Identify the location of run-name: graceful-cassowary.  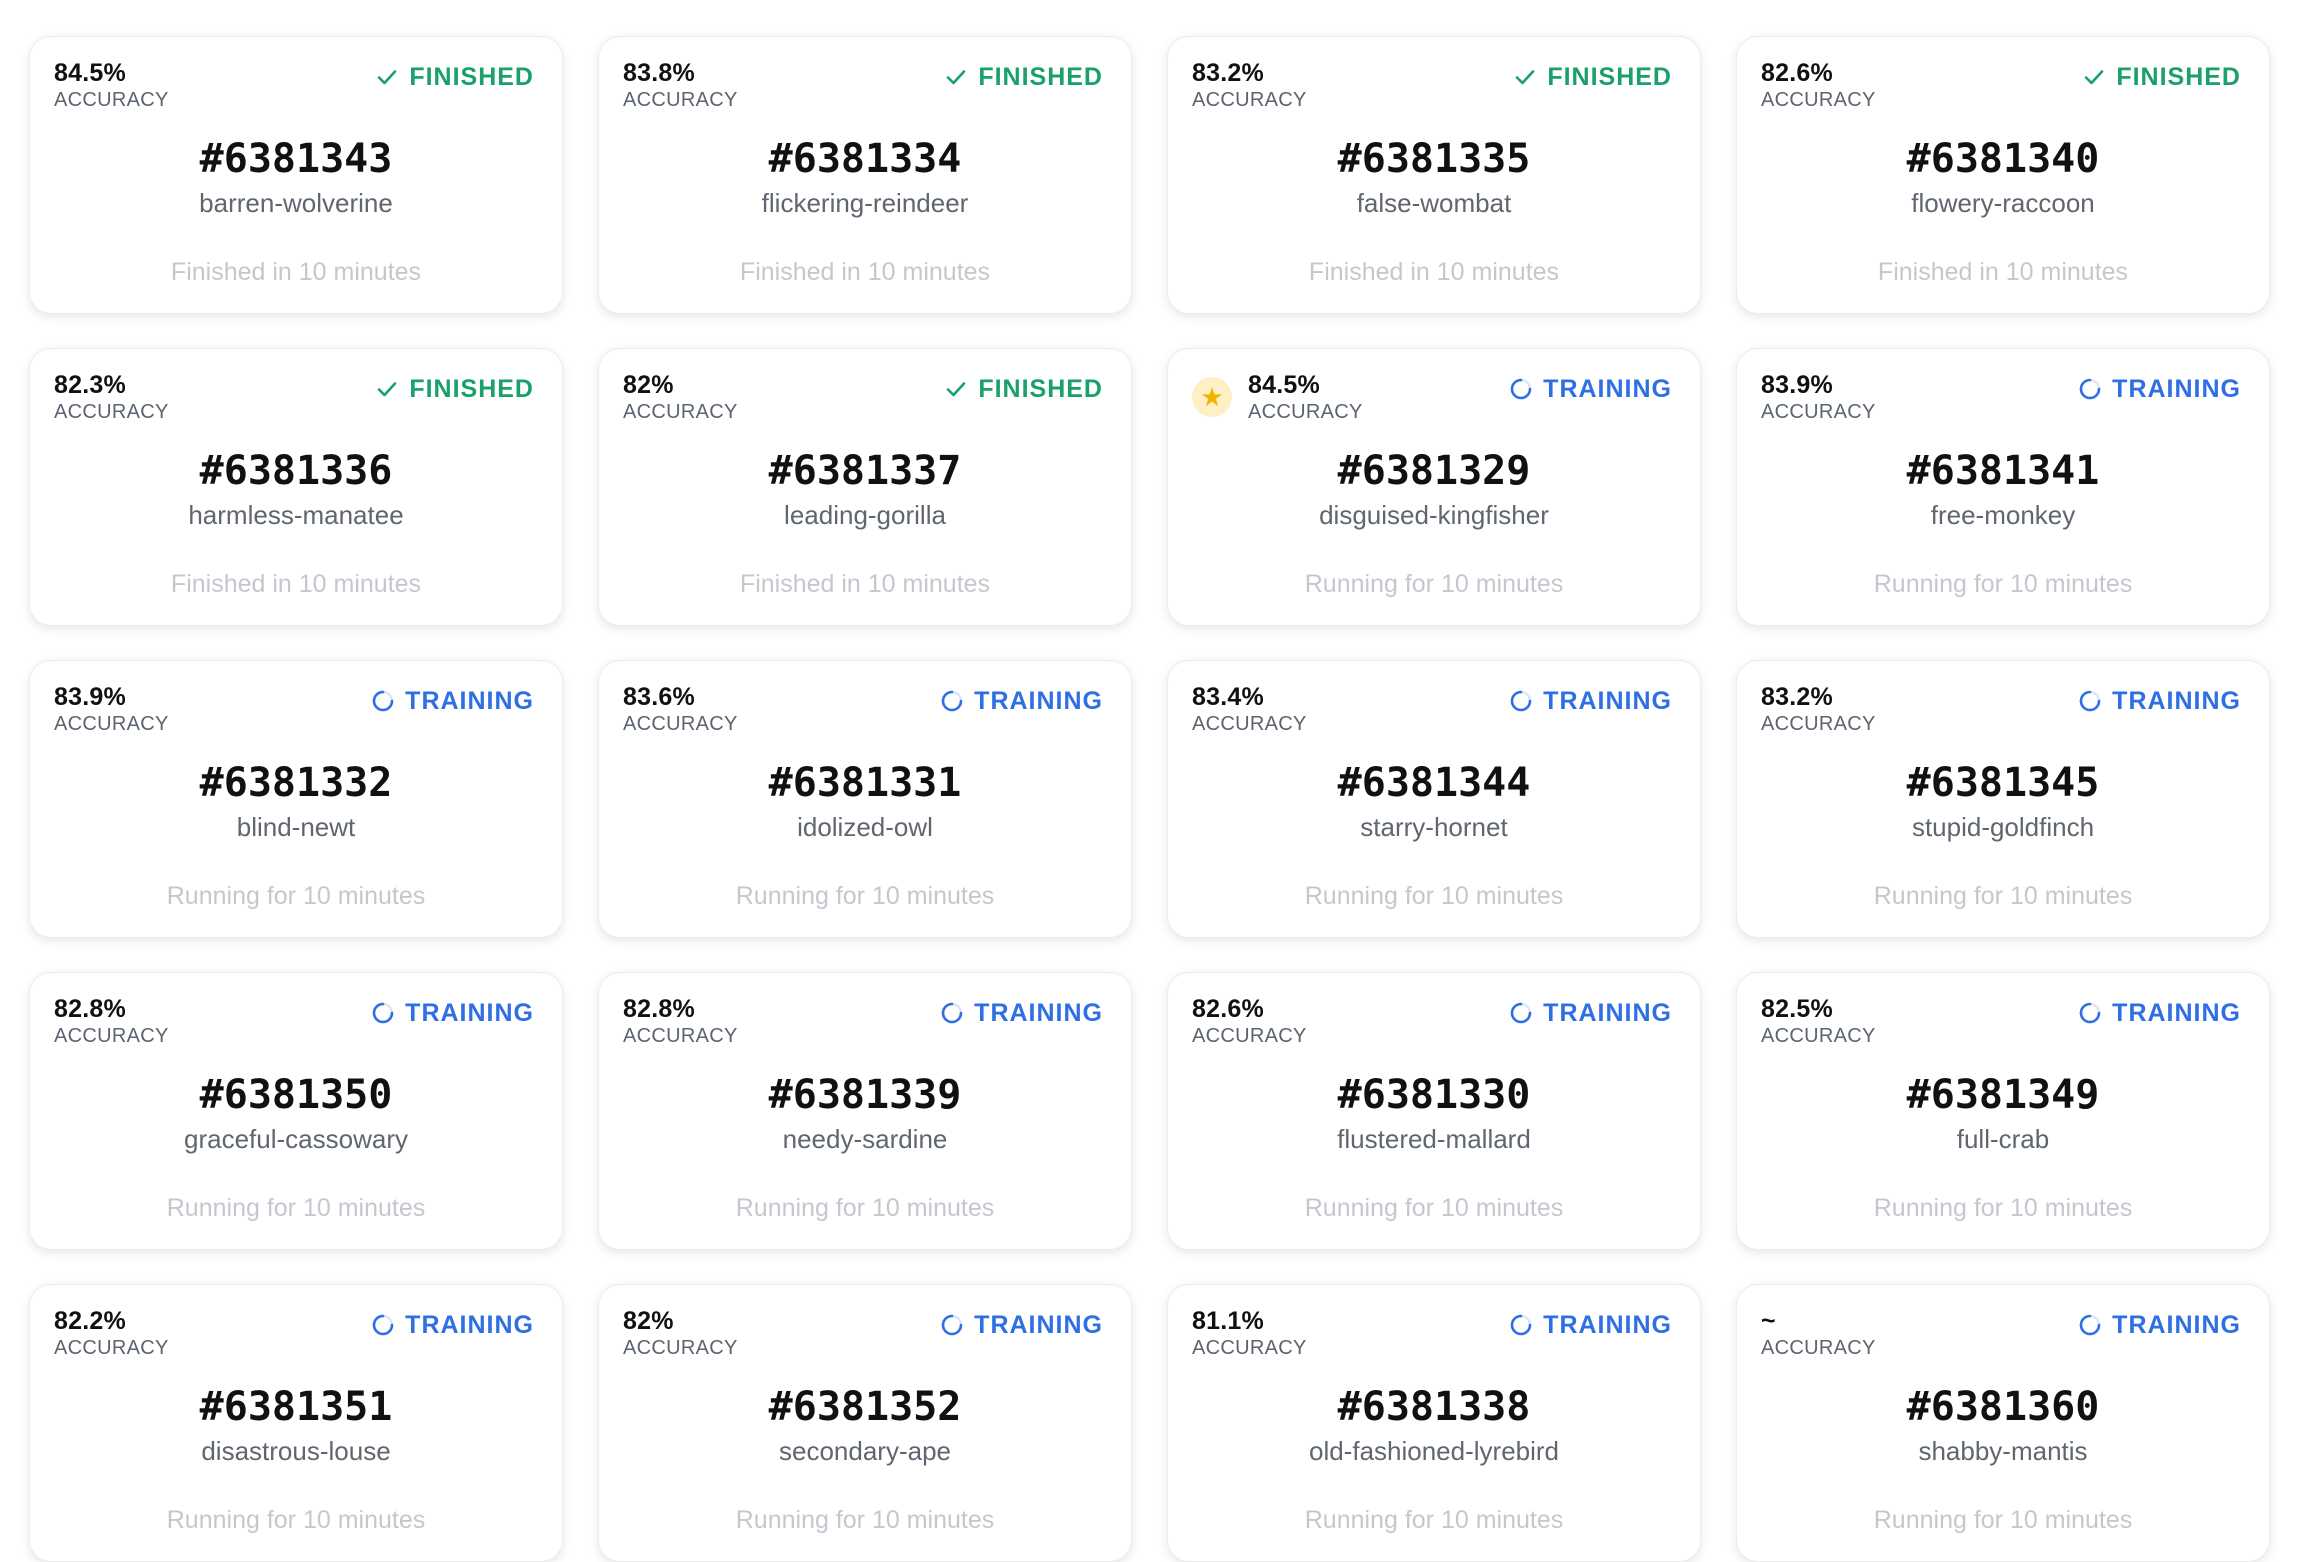
(296, 1139).